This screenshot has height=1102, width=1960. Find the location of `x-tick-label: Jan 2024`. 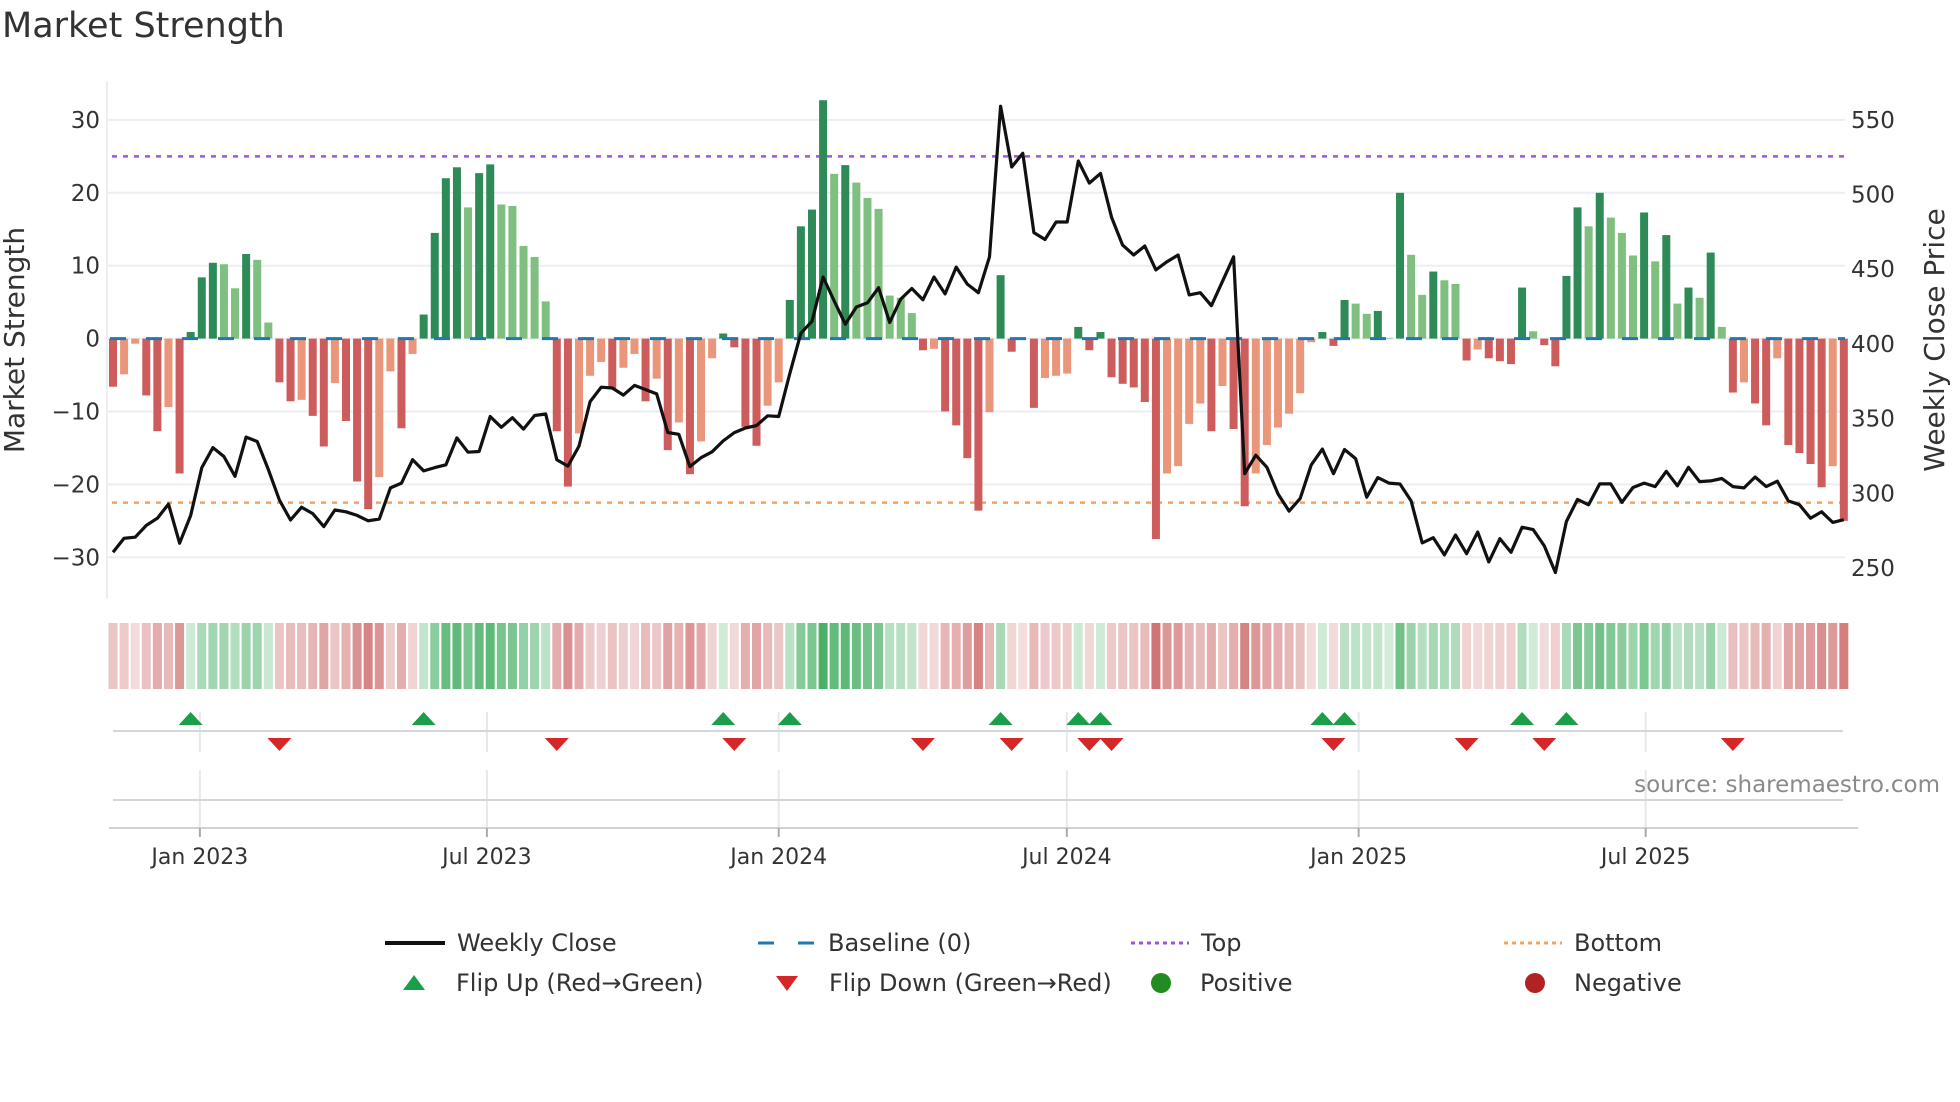

x-tick-label: Jan 2024 is located at coordinates (777, 857).